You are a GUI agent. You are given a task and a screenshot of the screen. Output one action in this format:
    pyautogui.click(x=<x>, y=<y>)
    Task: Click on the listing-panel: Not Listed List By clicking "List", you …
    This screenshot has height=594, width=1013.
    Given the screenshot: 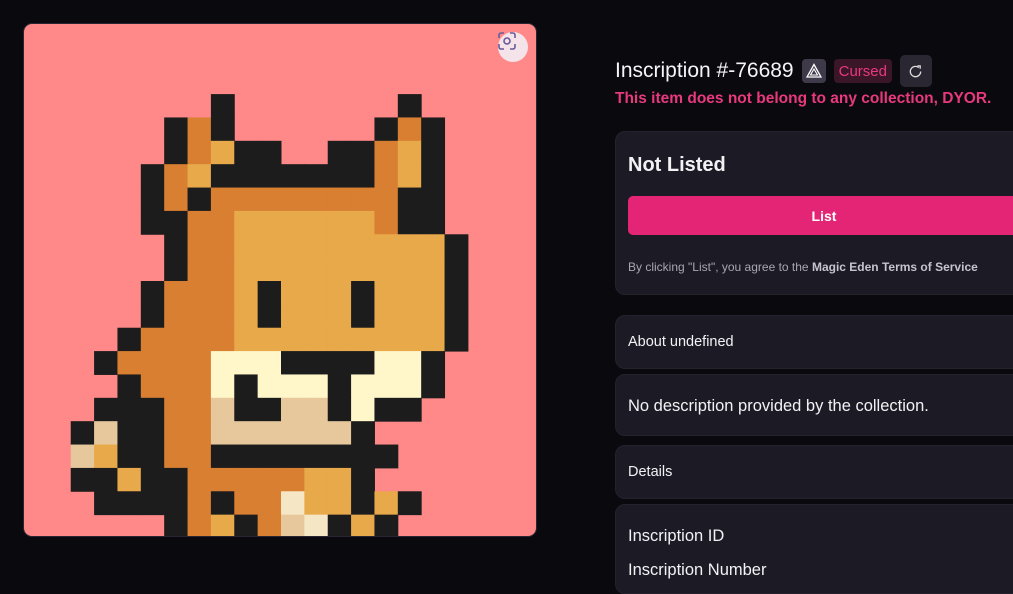 What is the action you would take?
    pyautogui.click(x=814, y=213)
    